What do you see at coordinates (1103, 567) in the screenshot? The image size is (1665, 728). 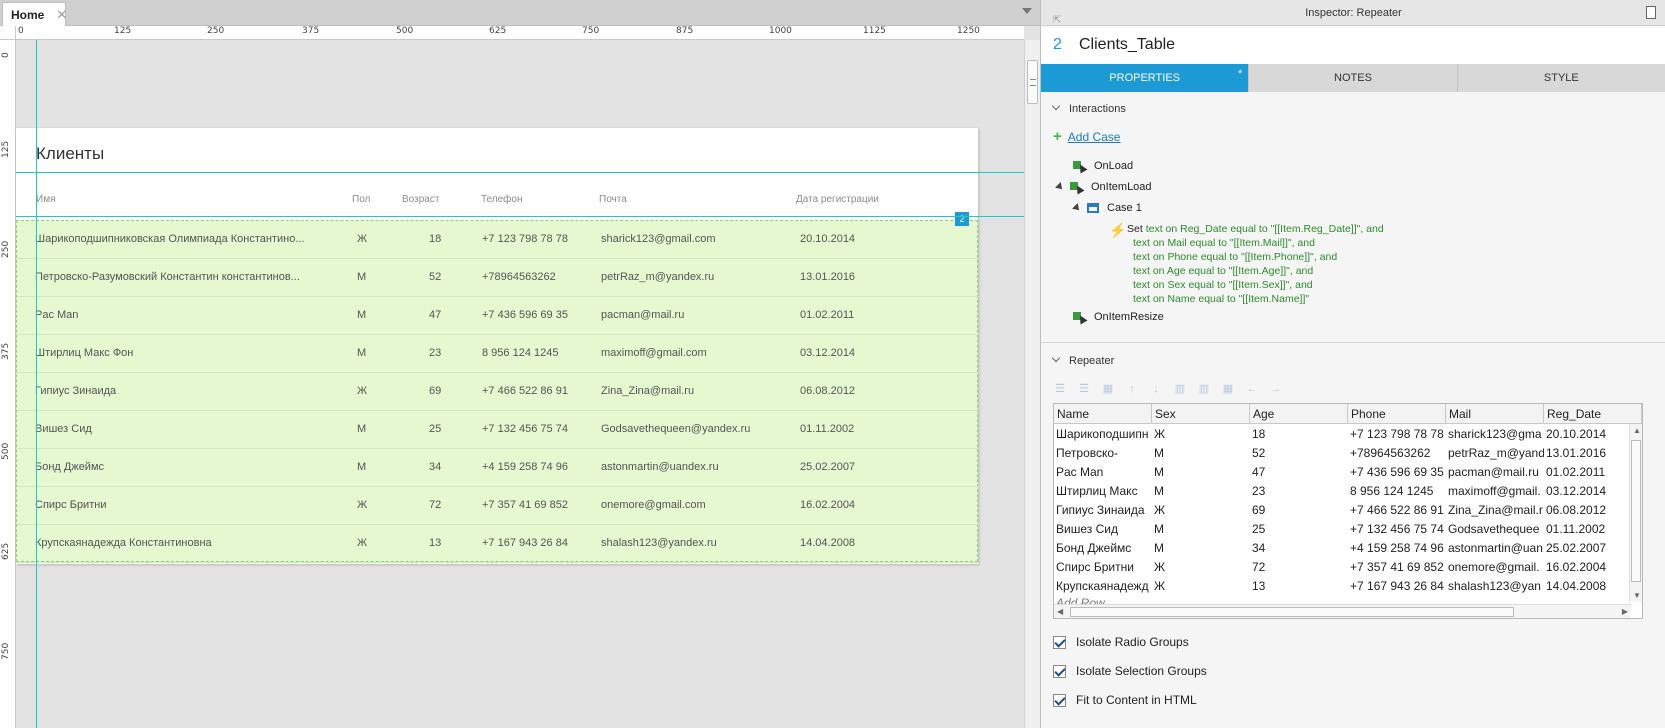 I see `grid-cell: Спирс Бритни` at bounding box center [1103, 567].